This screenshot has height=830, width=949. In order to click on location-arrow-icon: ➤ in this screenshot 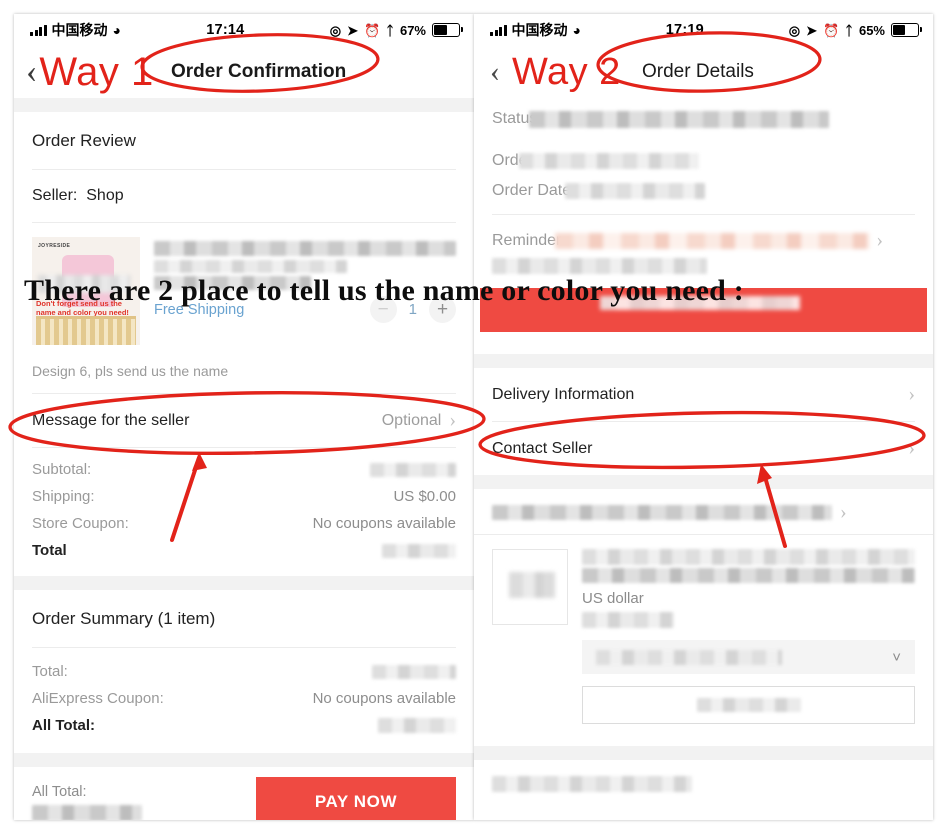, I will do `click(352, 30)`.